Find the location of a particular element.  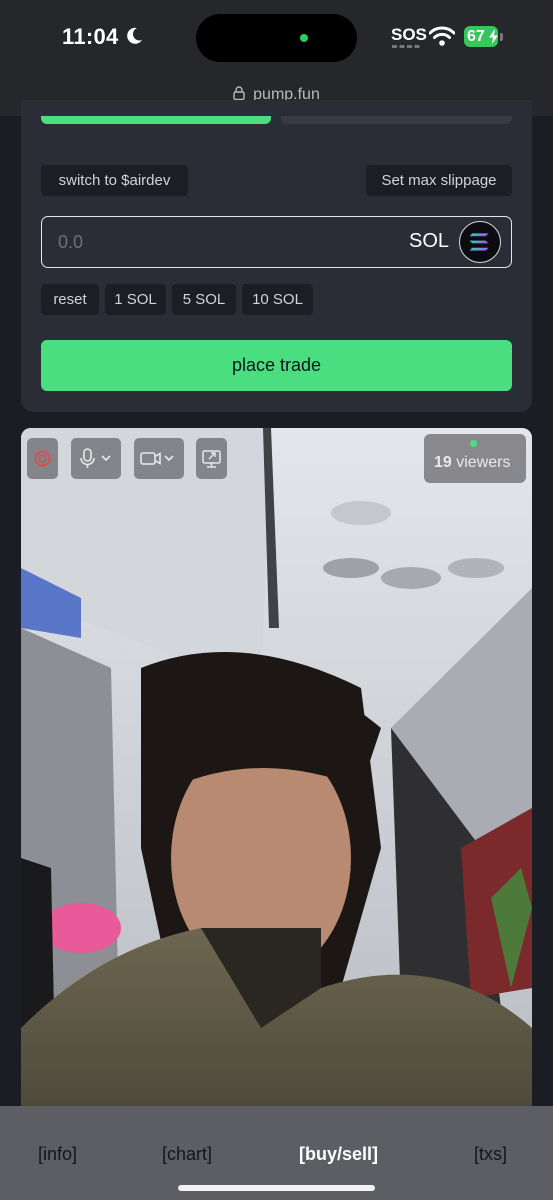

live-indicator is located at coordinates (473, 443).